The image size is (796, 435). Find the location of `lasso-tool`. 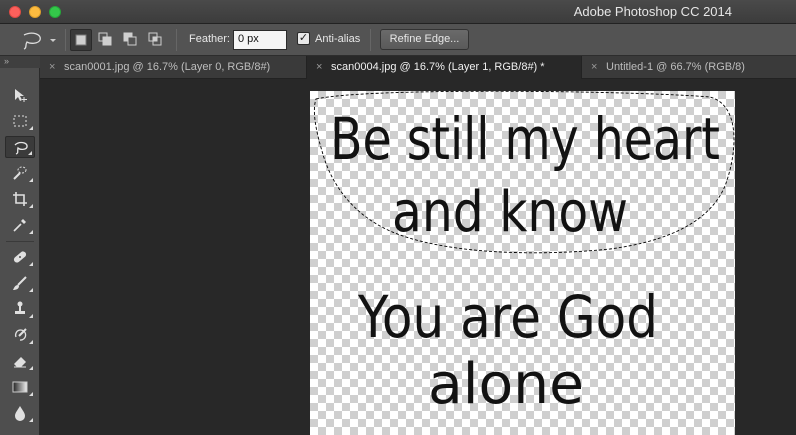

lasso-tool is located at coordinates (20, 147).